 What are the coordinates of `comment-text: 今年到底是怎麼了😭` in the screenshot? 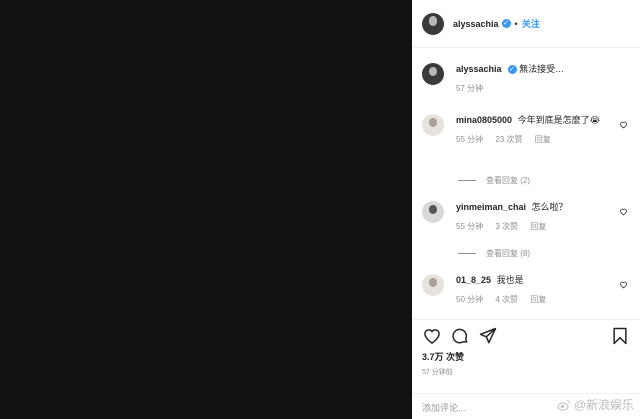 It's located at (559, 120).